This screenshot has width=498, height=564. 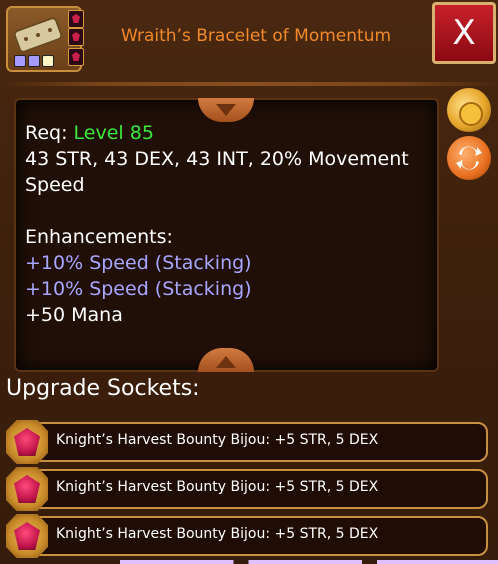 I want to click on item-icon-frame, so click(x=45, y=39).